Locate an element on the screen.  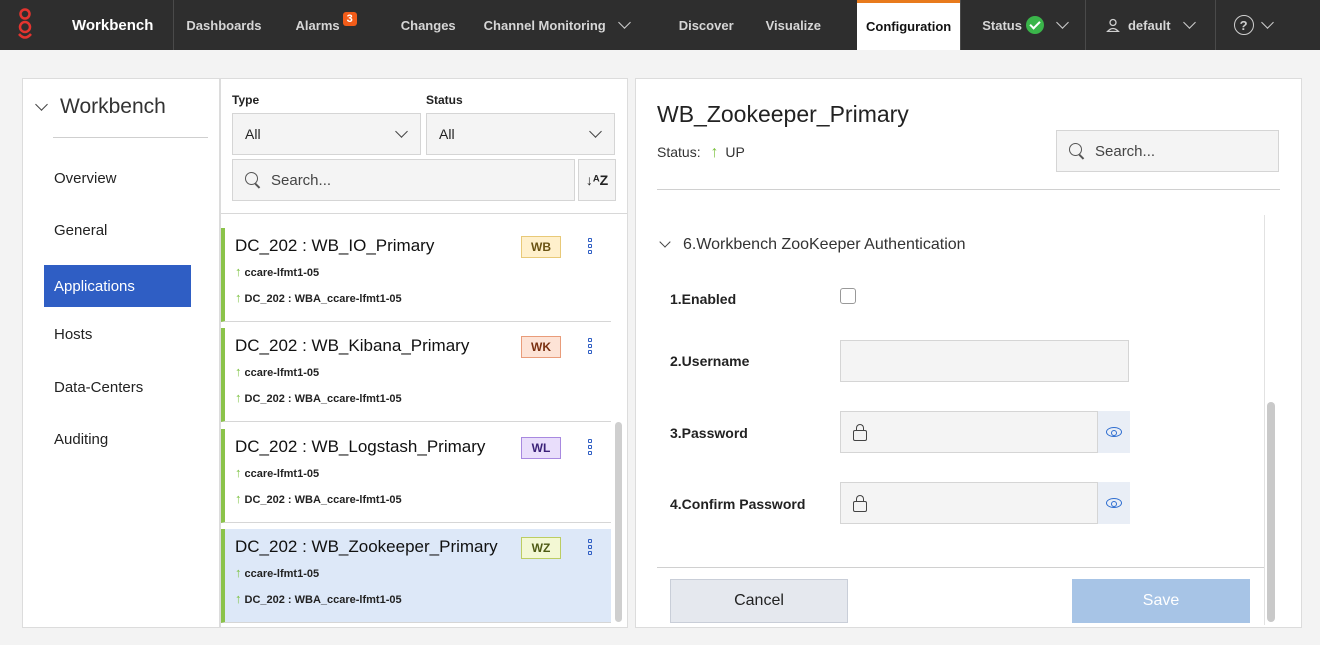
search-icon is located at coordinates (1077, 151).